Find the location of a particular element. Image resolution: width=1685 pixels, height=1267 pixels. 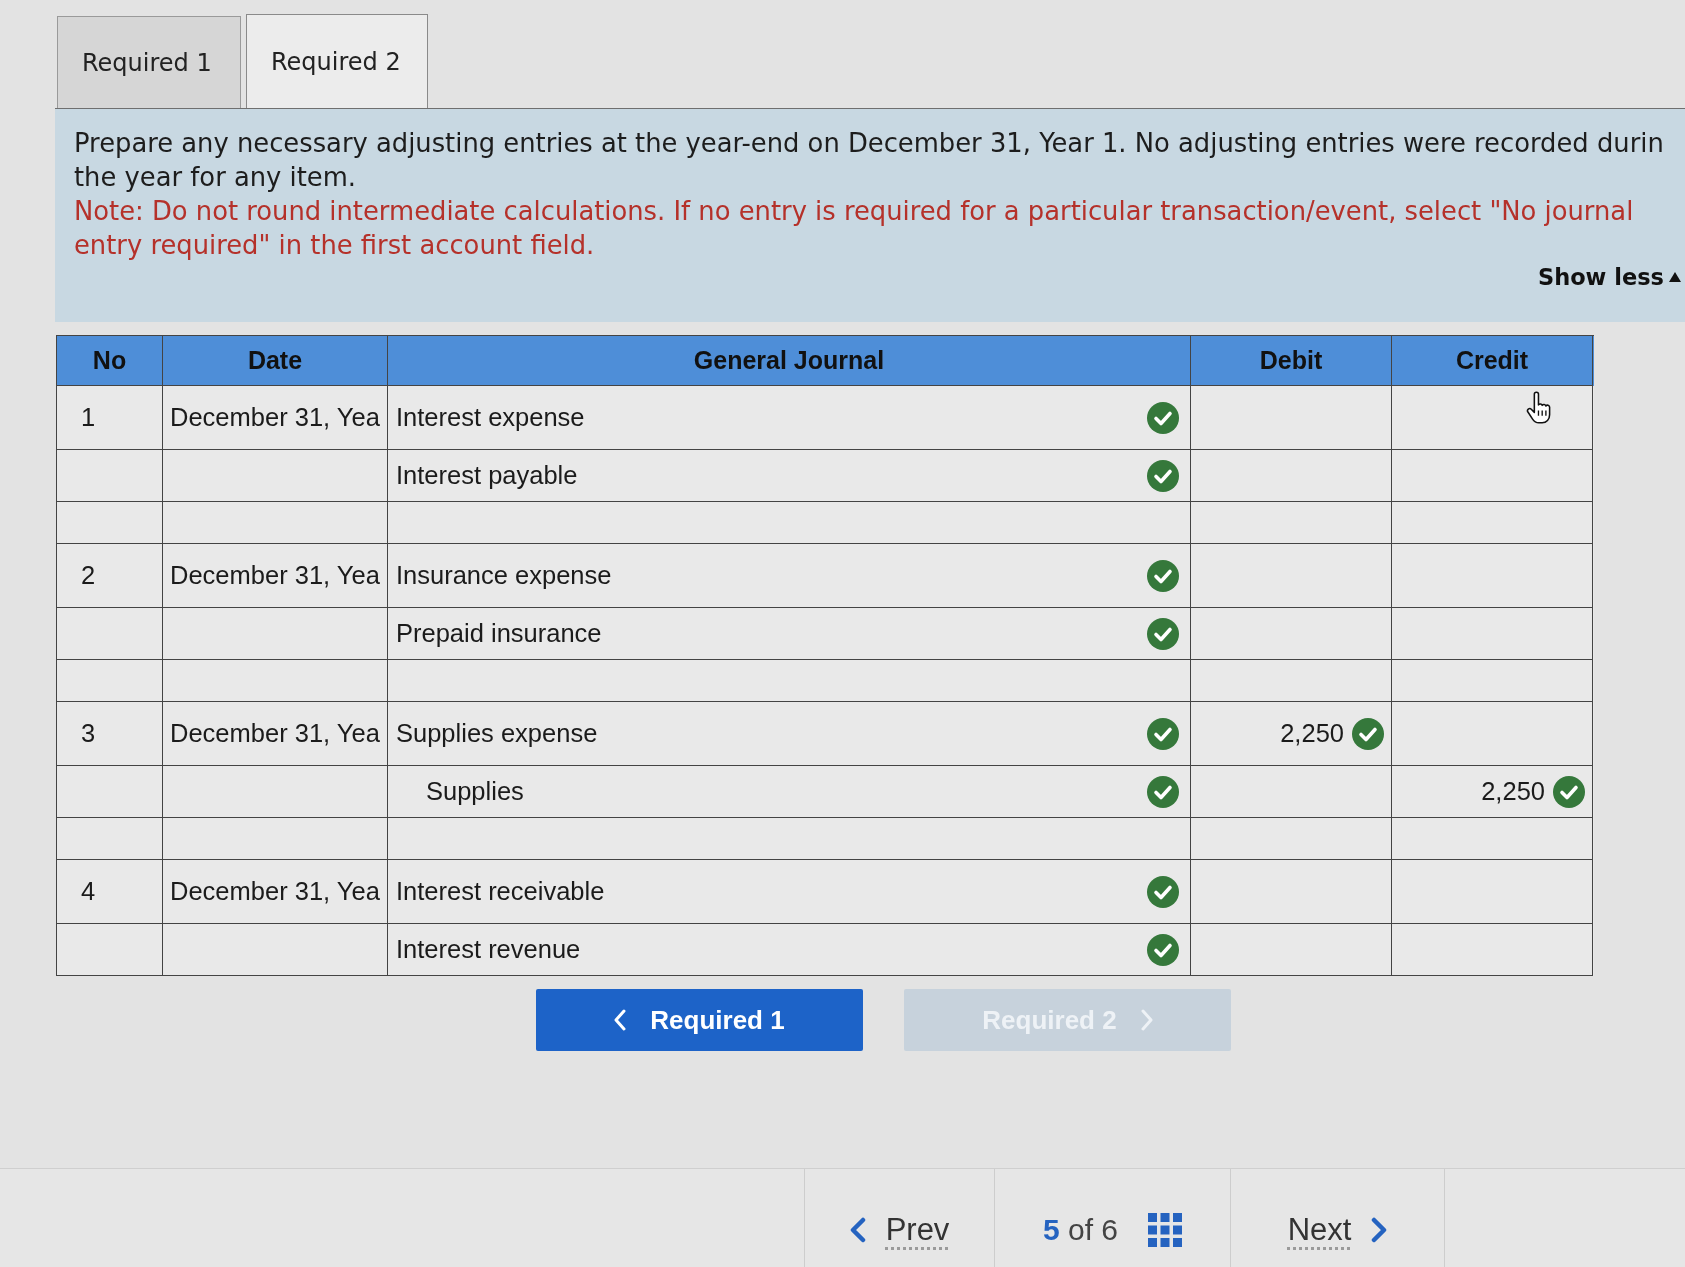

account-field: Supplies is located at coordinates (789, 792).